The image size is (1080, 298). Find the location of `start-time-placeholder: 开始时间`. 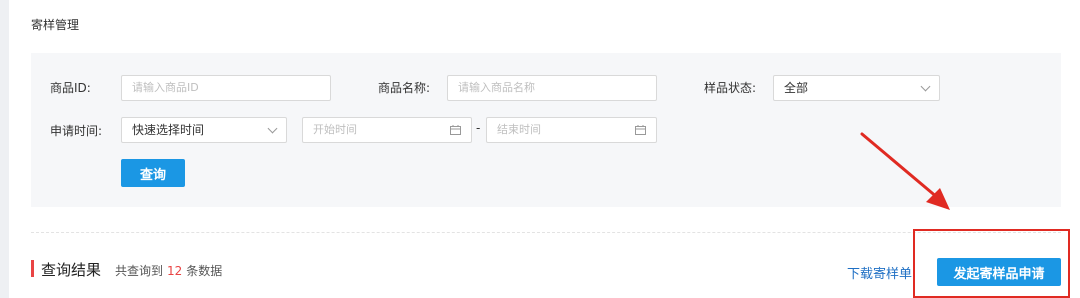

start-time-placeholder: 开始时间 is located at coordinates (335, 129).